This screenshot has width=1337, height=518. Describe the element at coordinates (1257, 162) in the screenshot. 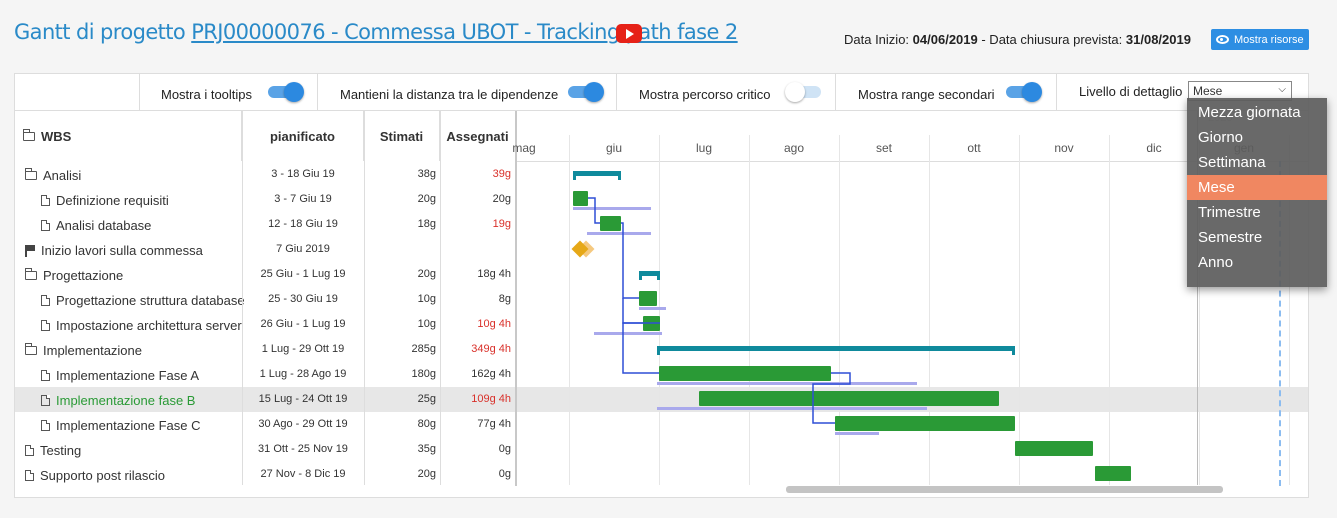

I see `detail-level-option-item: Settimana` at that location.